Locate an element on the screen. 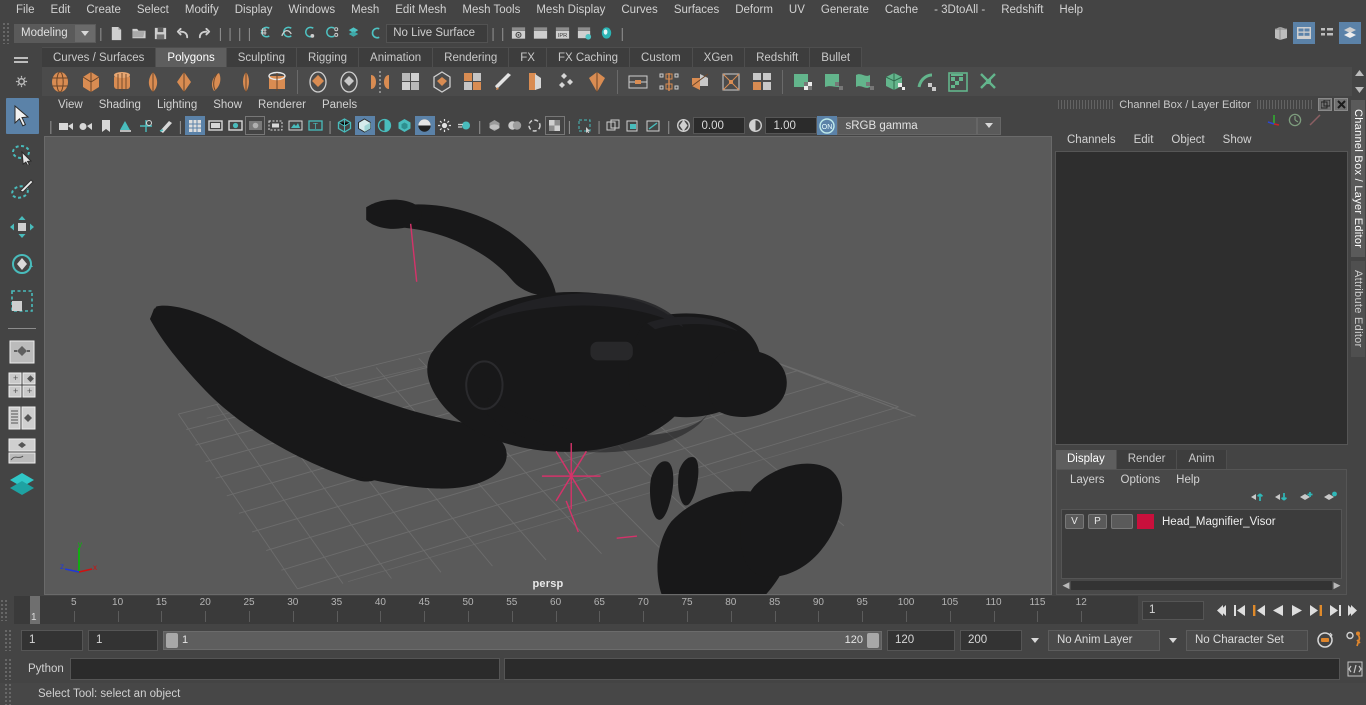  poly-separate-icon is located at coordinates (349, 82).